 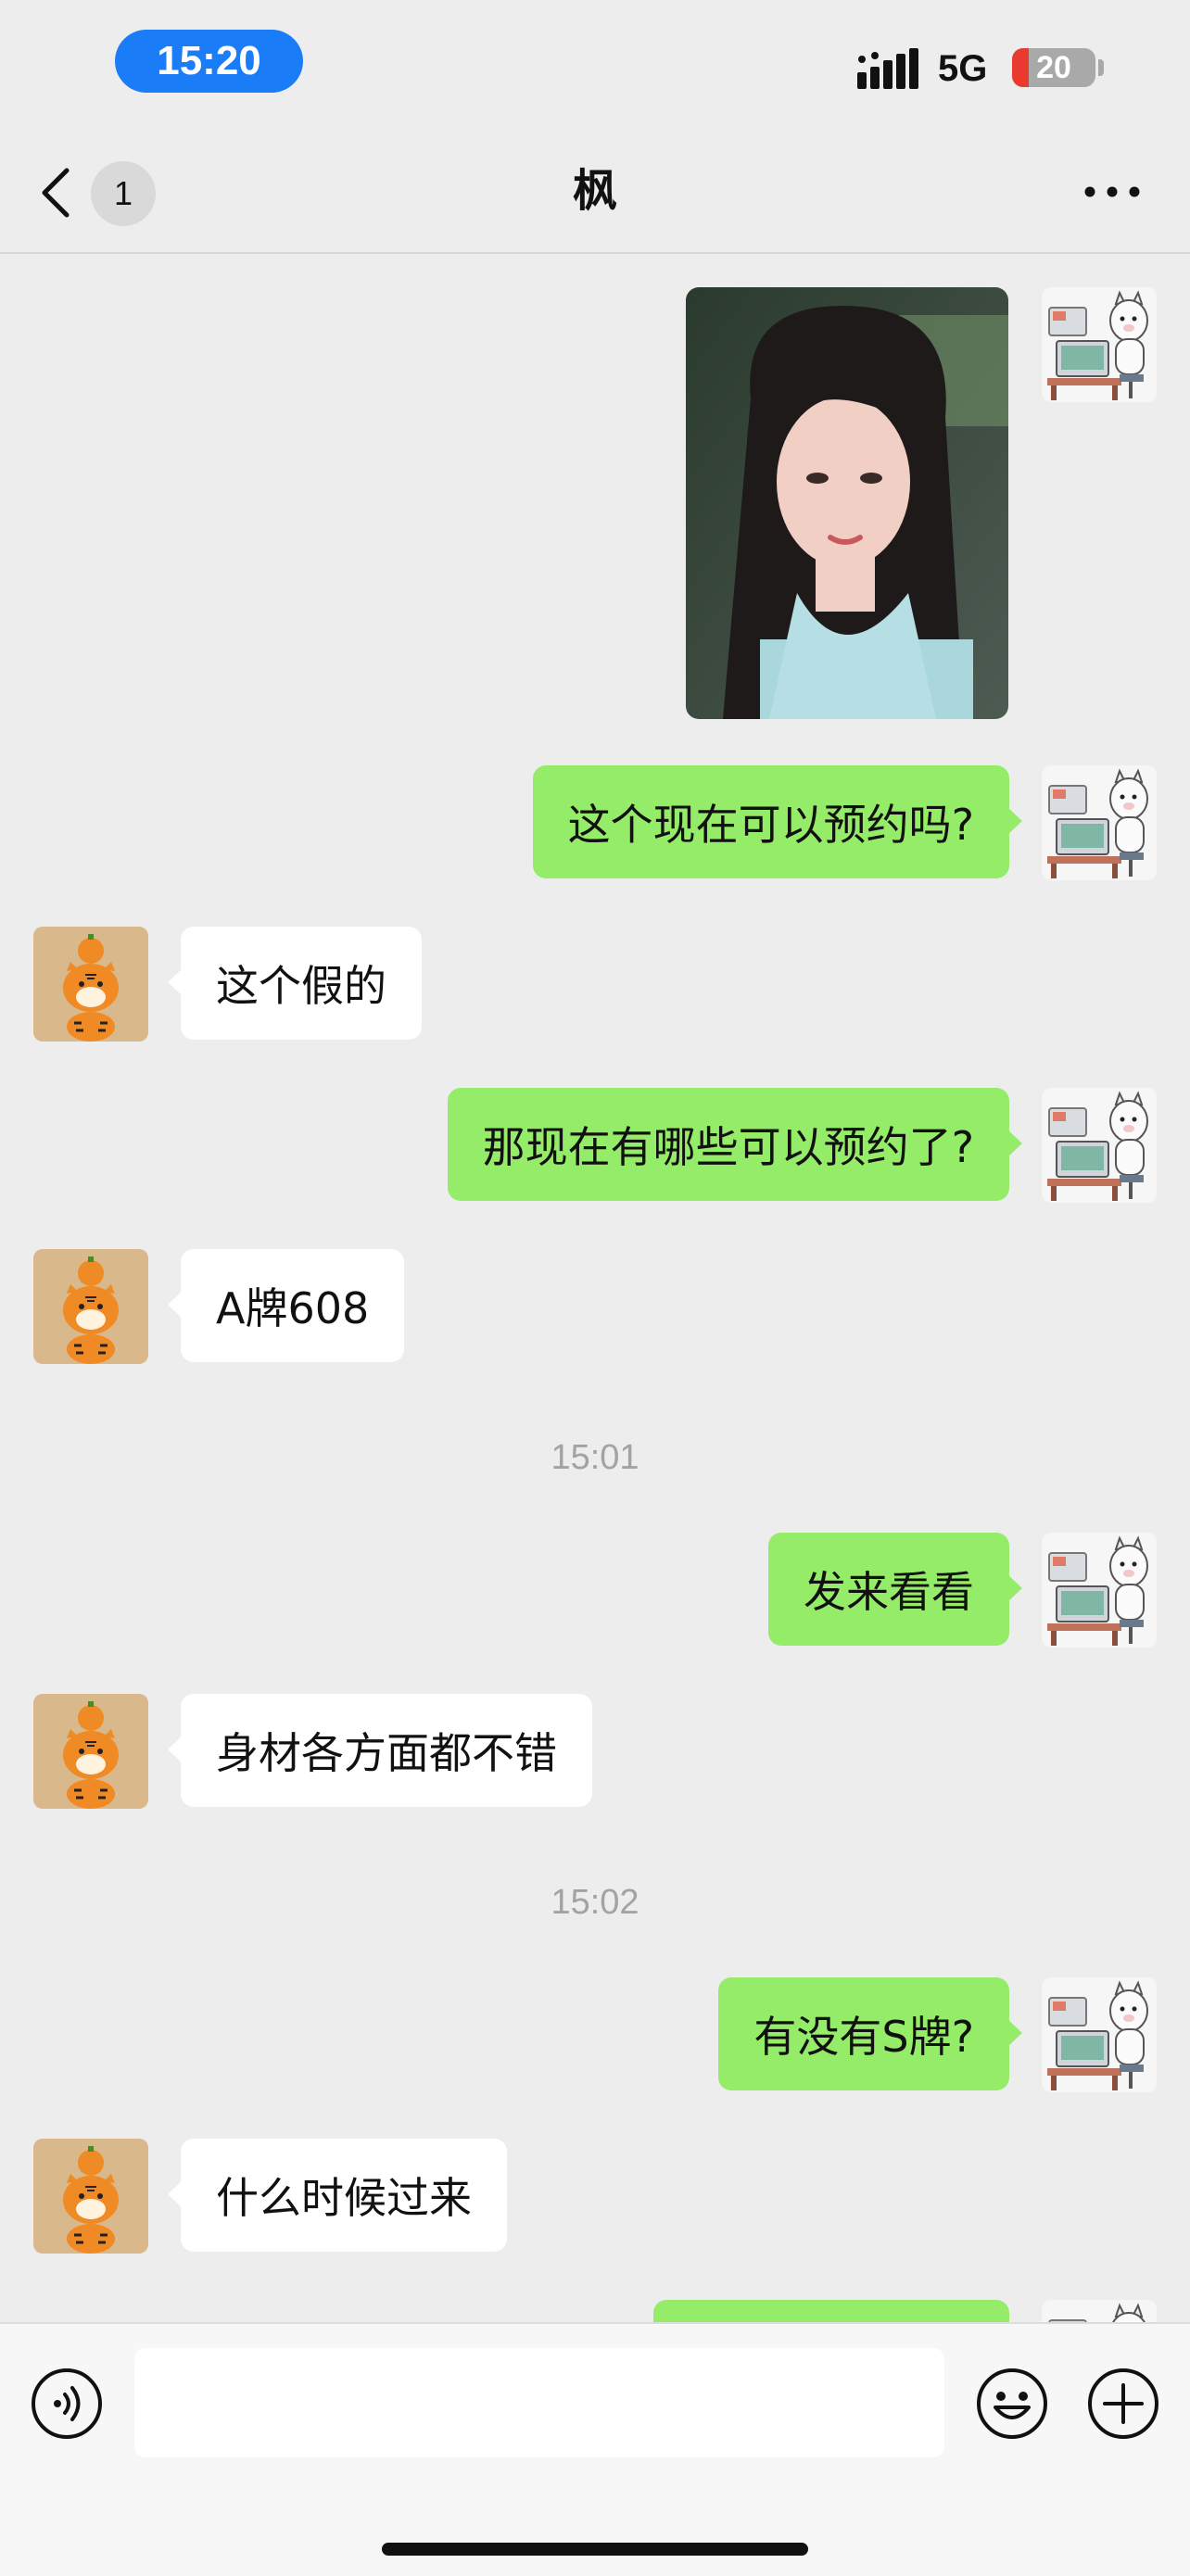 I want to click on message-bubble-in: 什么时候过来, so click(x=337, y=2195).